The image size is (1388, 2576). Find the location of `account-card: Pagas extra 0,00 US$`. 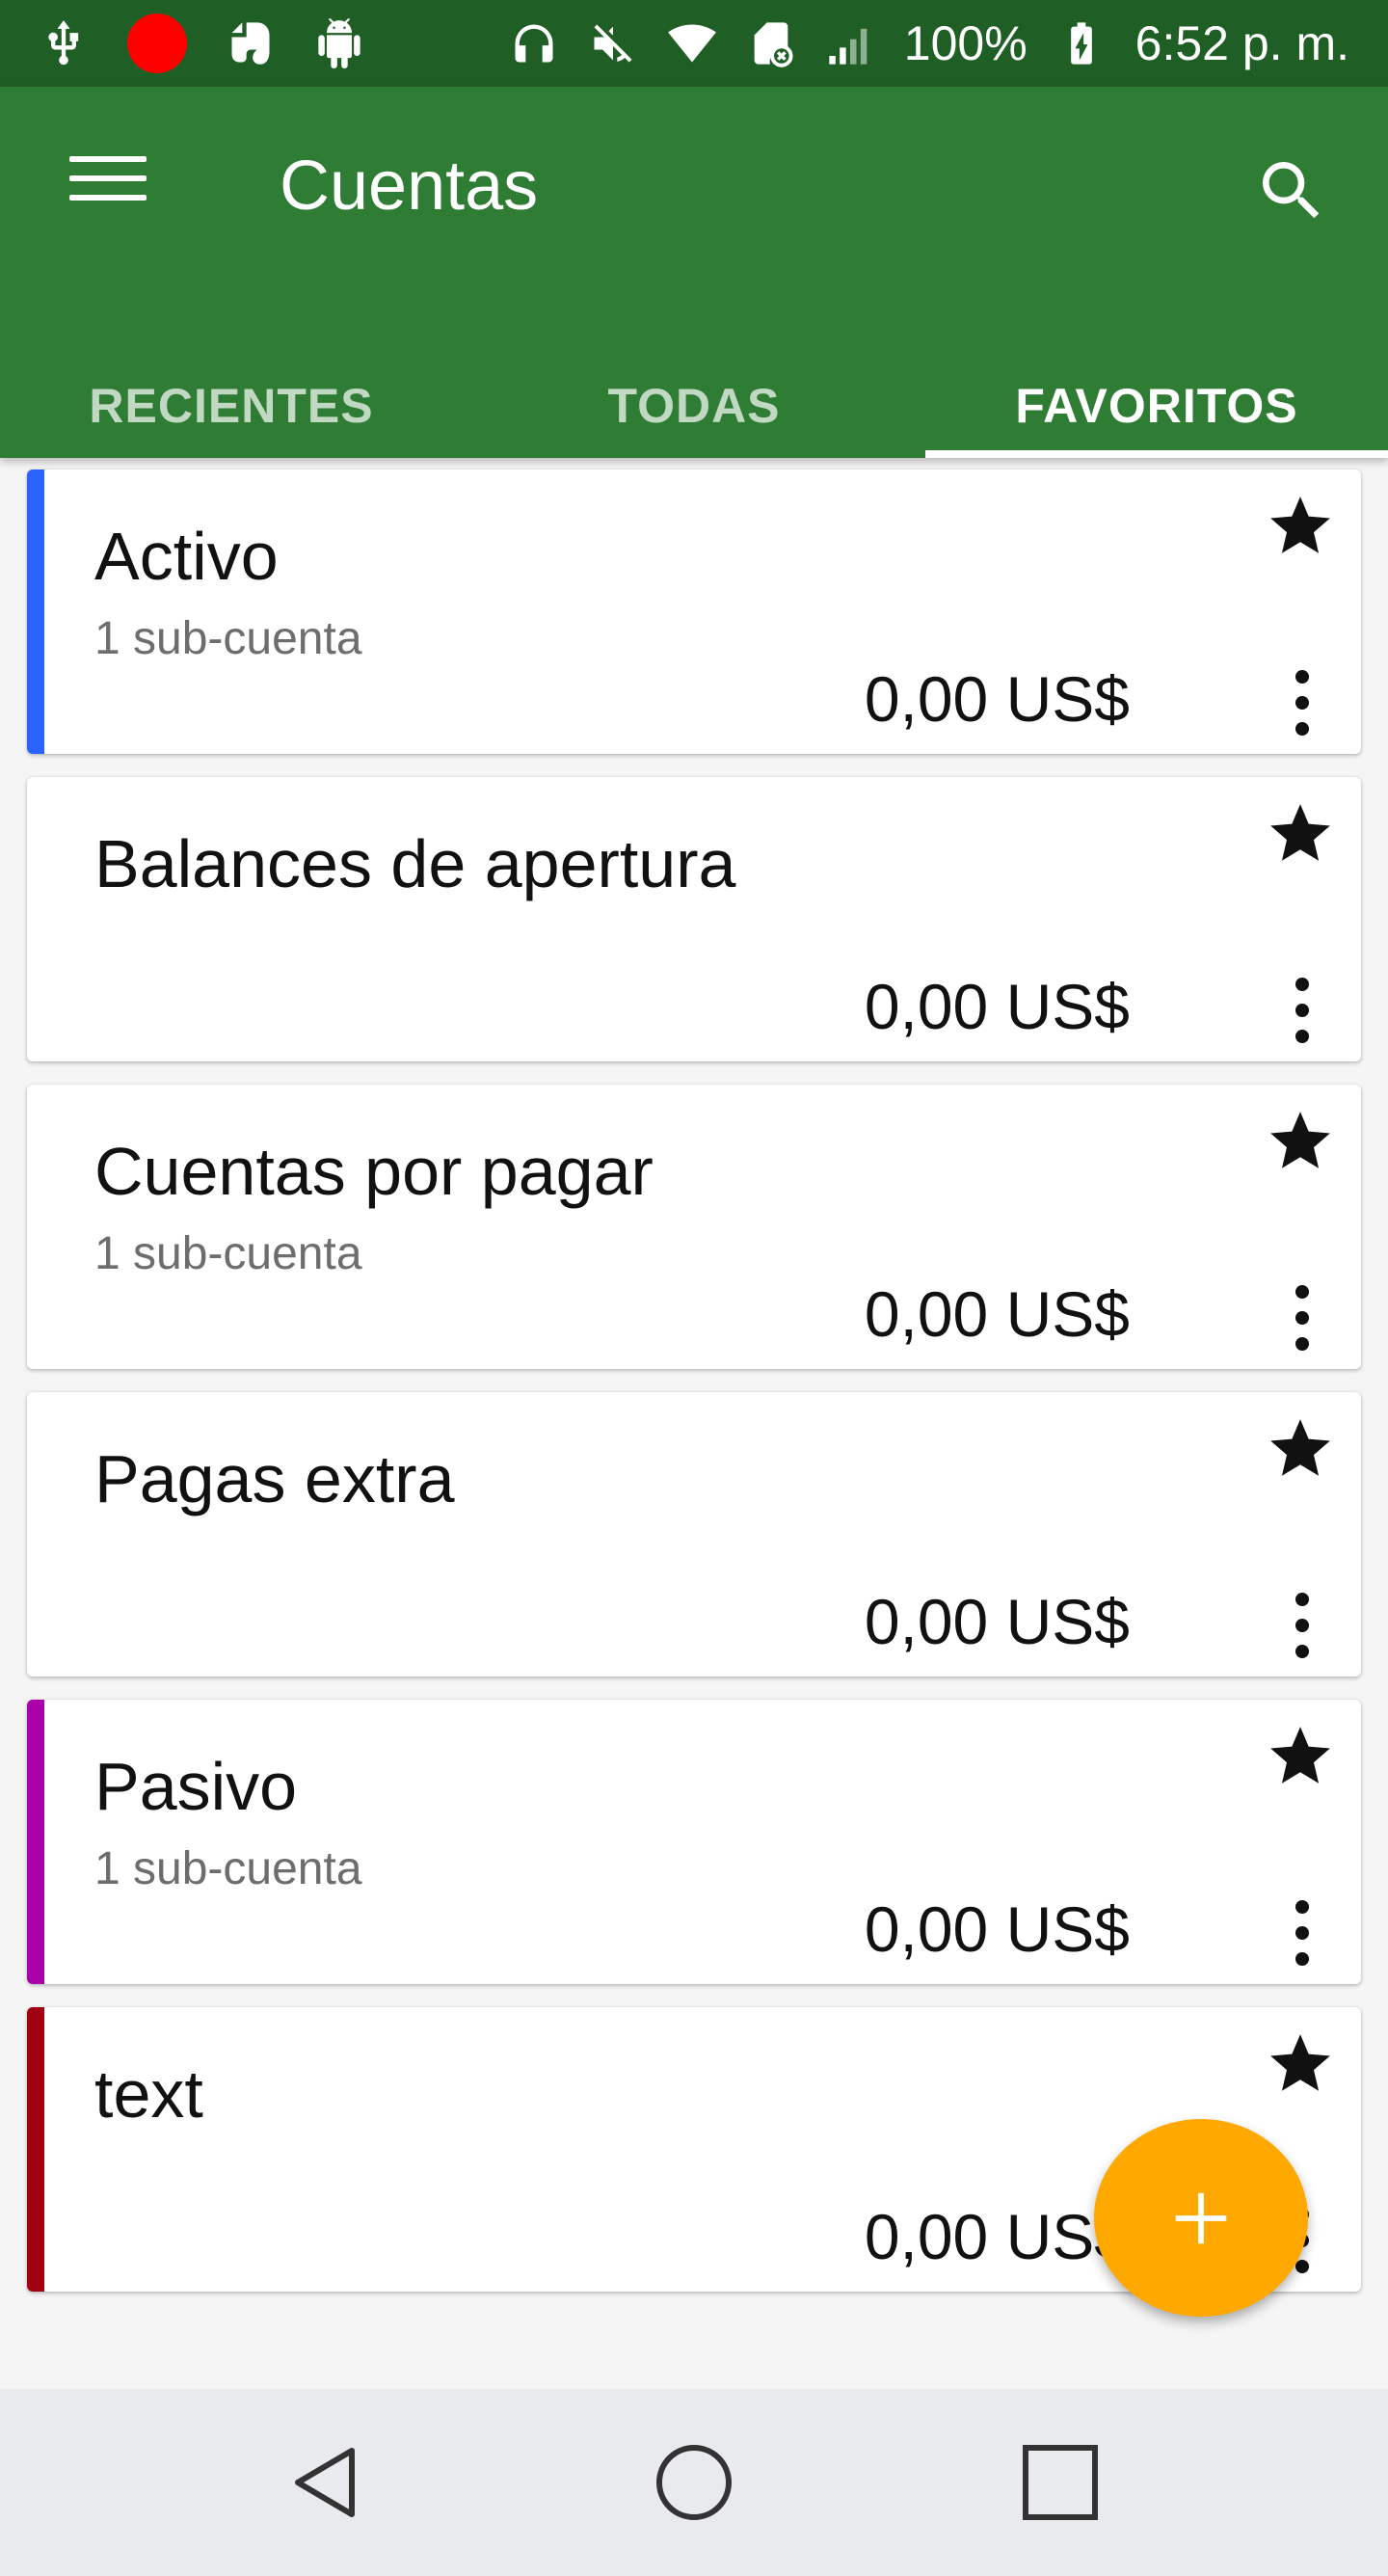

account-card: Pagas extra 0,00 US$ is located at coordinates (694, 1535).